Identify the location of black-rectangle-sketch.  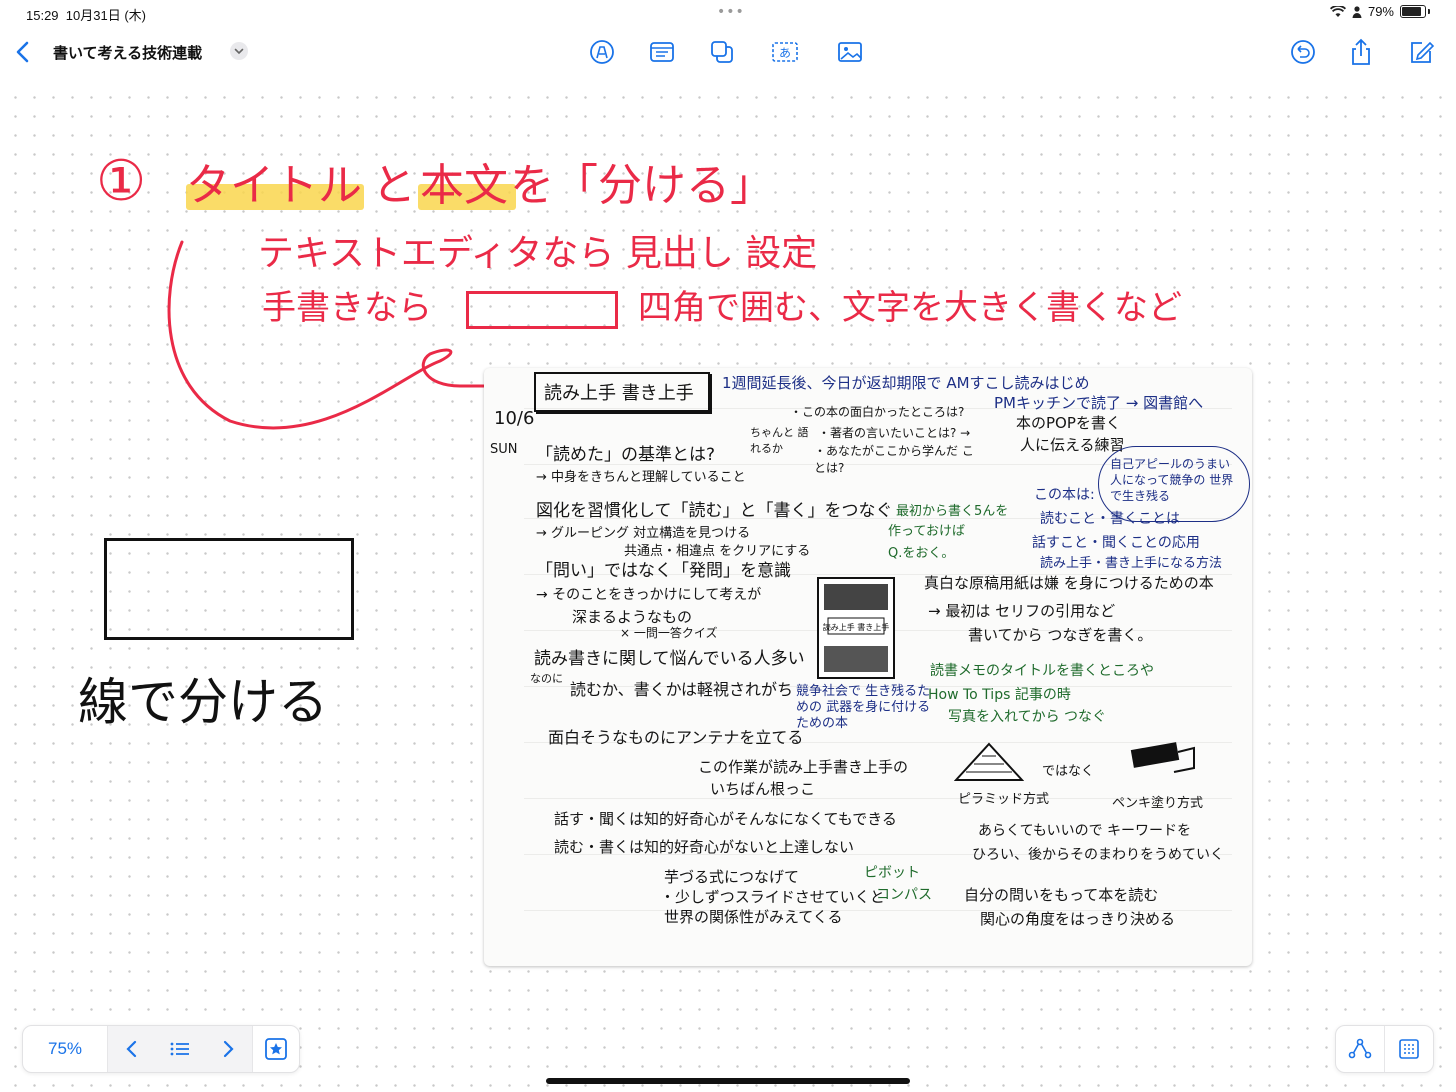
(229, 589).